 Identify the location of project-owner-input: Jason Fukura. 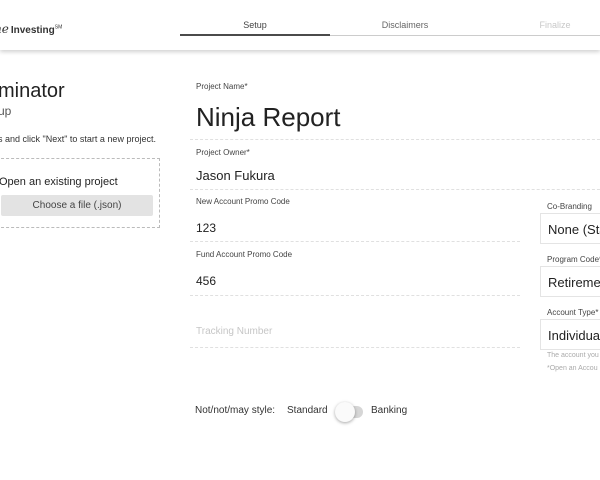
(235, 175).